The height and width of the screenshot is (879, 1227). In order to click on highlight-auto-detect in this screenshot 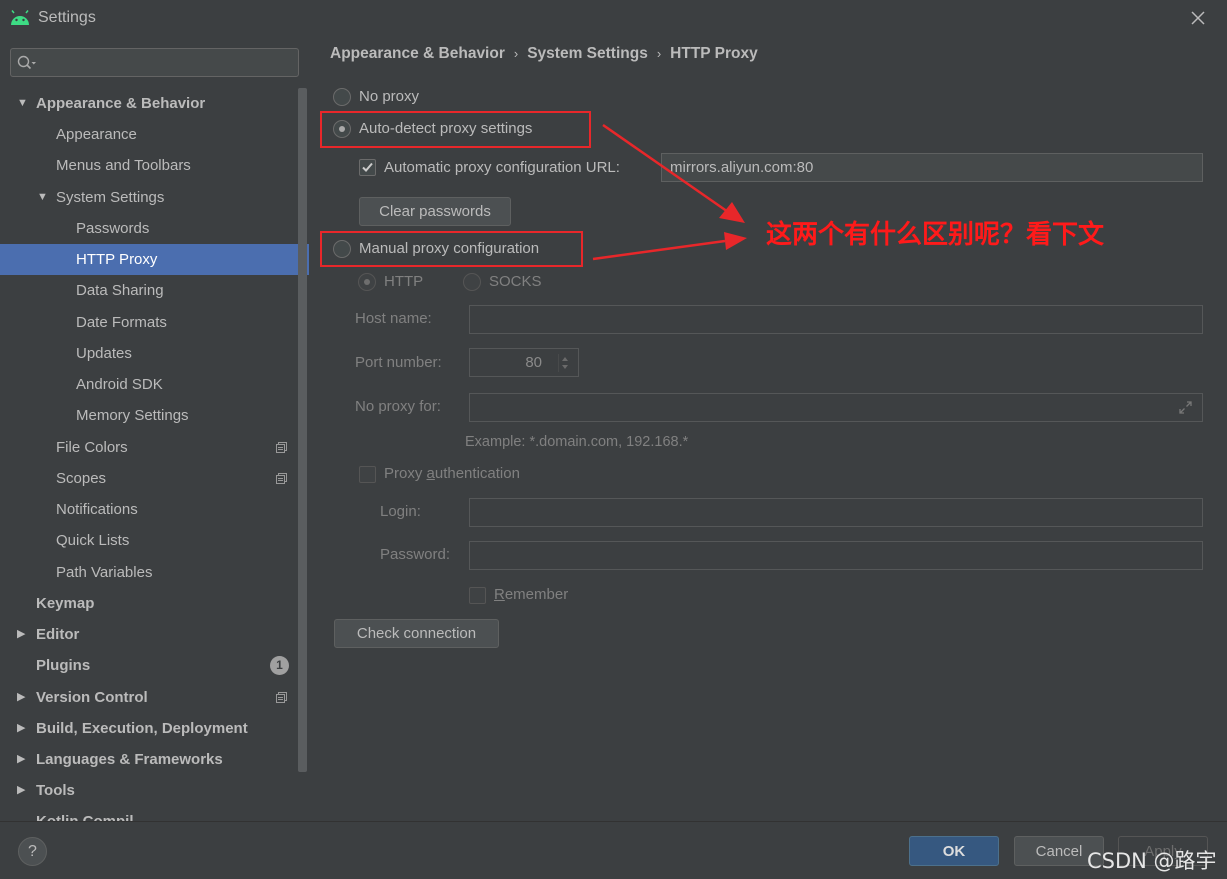, I will do `click(455, 129)`.